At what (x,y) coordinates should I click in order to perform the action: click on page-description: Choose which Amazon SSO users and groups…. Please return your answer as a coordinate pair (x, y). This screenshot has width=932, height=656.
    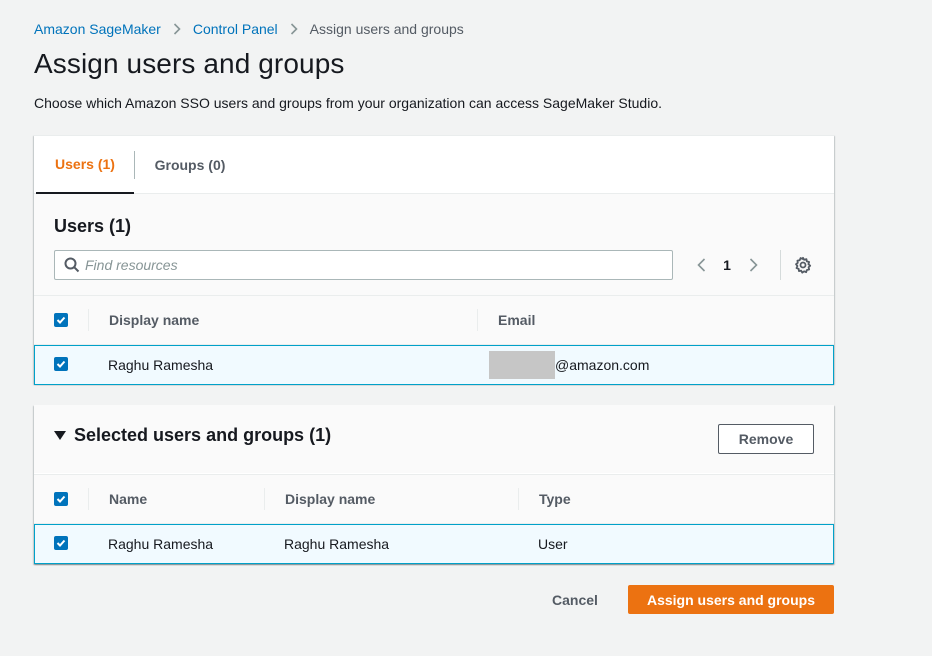
    Looking at the image, I should click on (348, 103).